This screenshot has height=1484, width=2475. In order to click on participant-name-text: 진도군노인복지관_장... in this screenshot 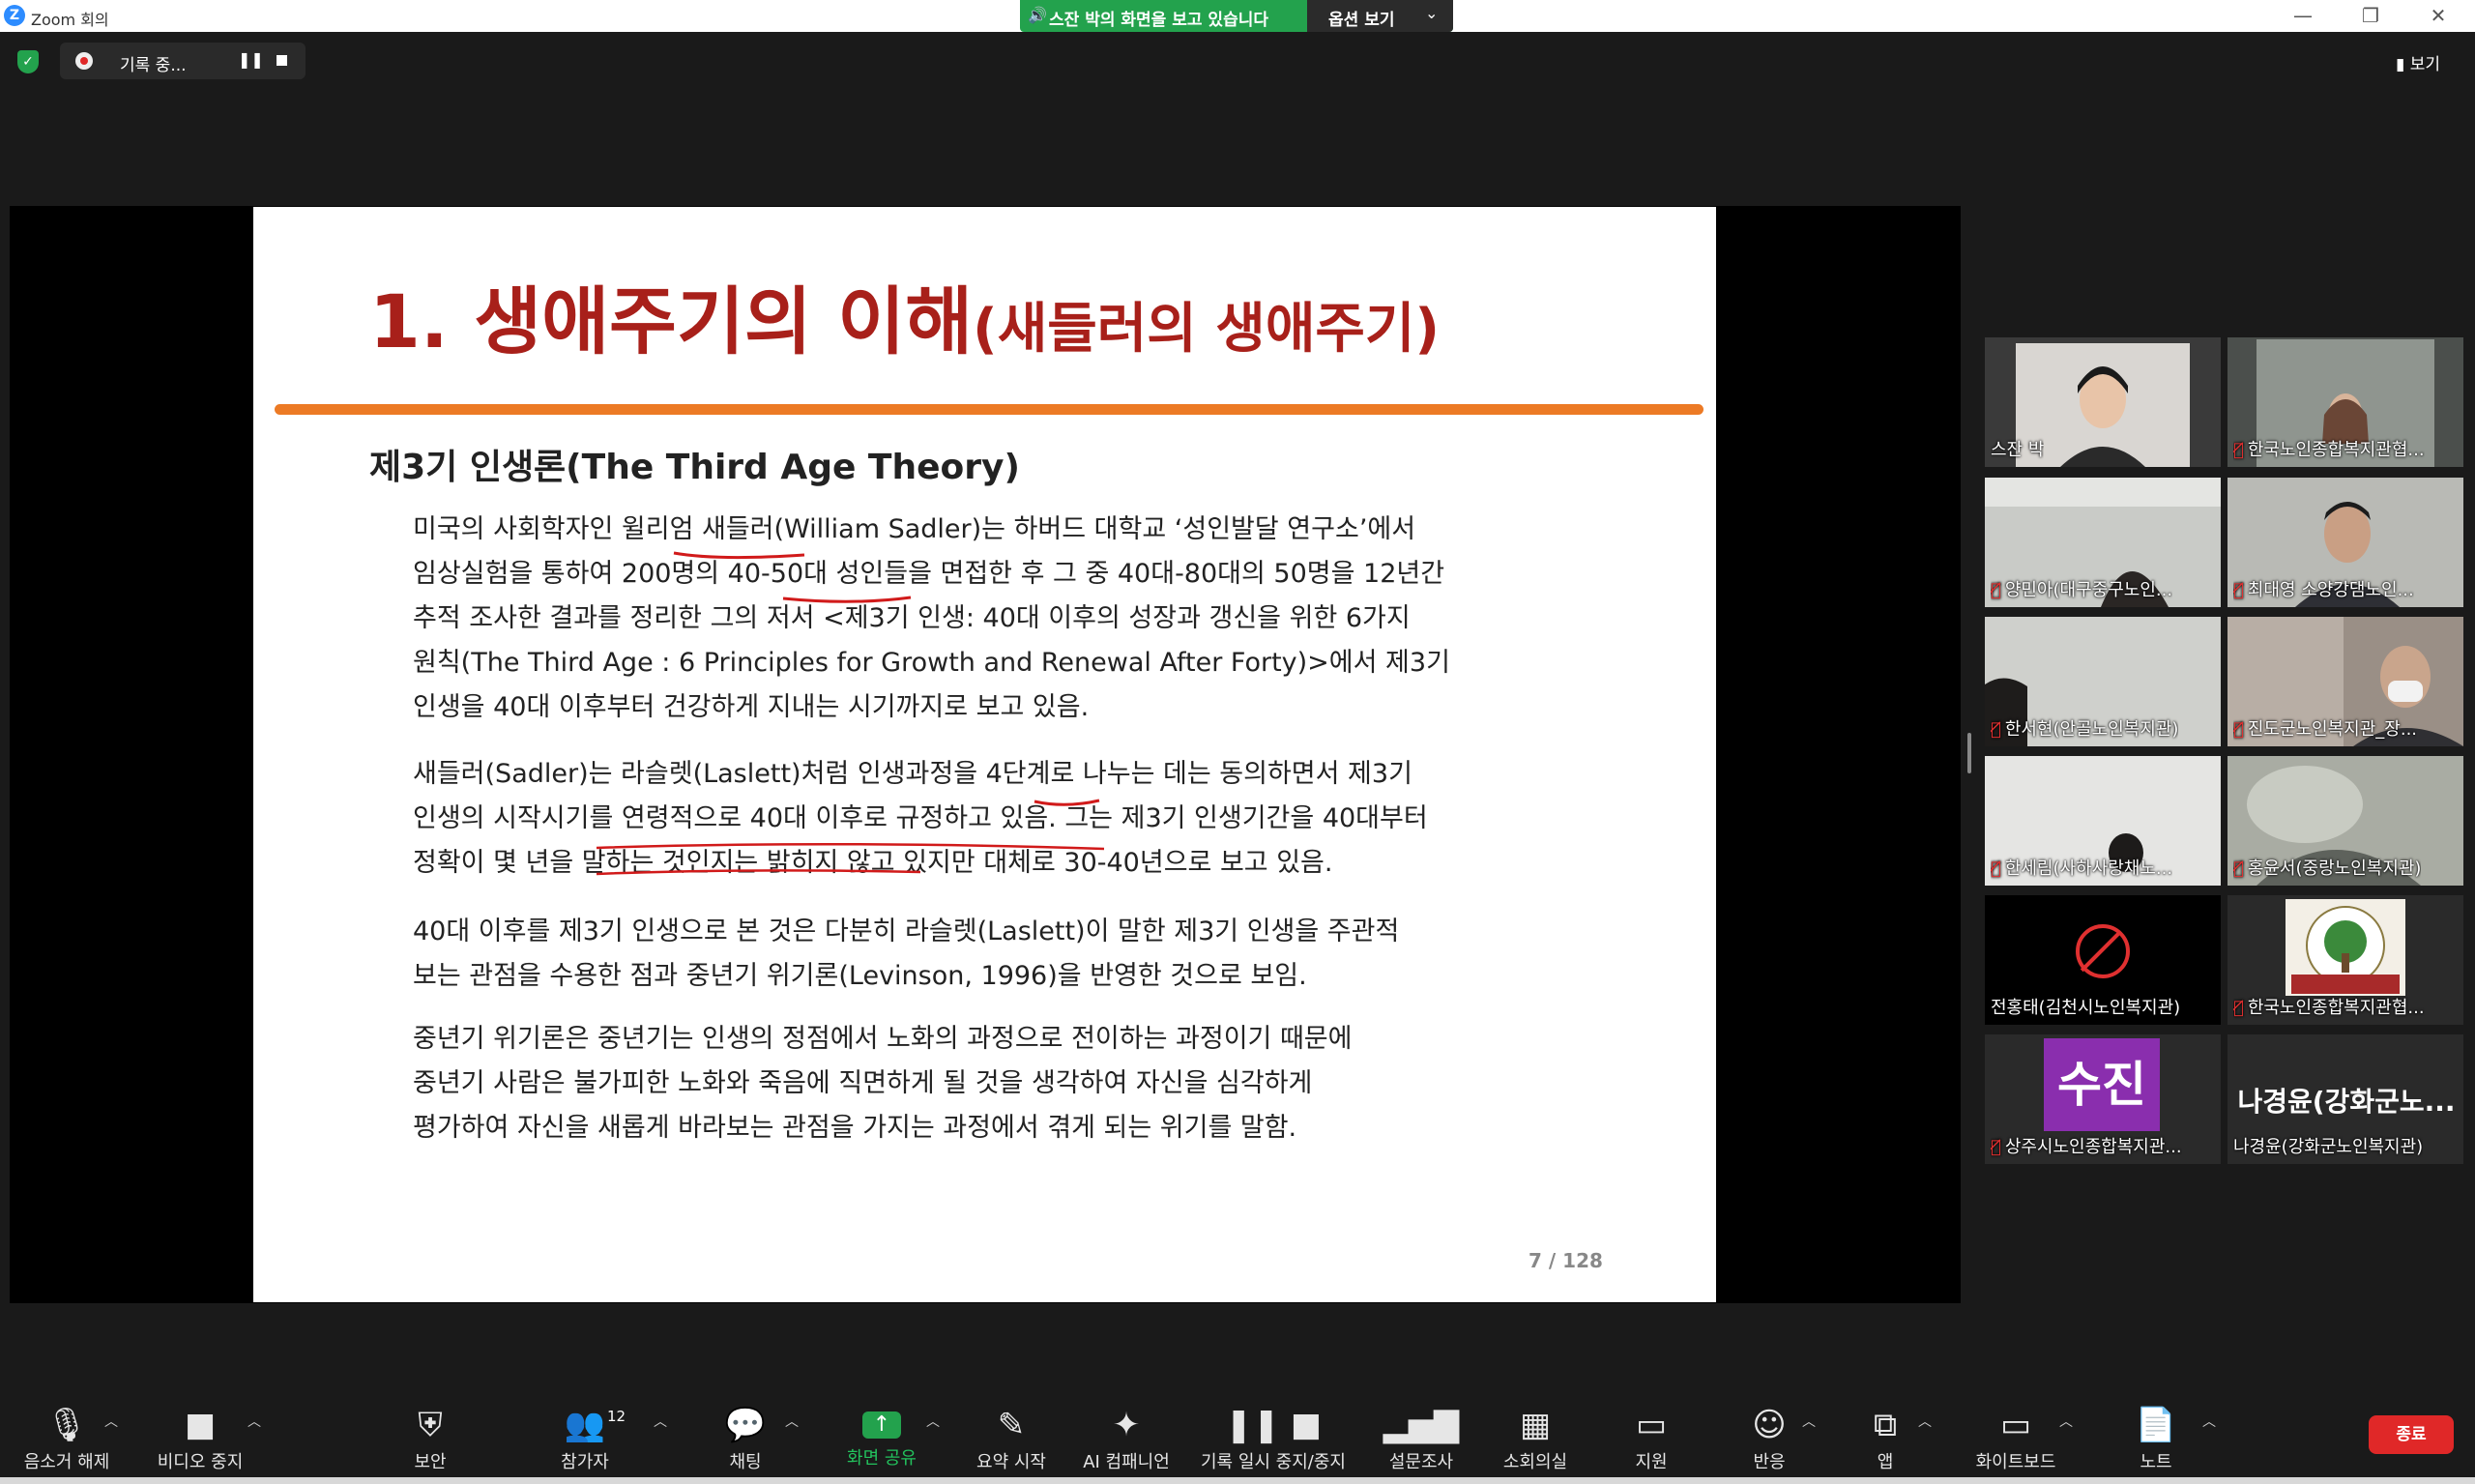, I will do `click(2332, 730)`.